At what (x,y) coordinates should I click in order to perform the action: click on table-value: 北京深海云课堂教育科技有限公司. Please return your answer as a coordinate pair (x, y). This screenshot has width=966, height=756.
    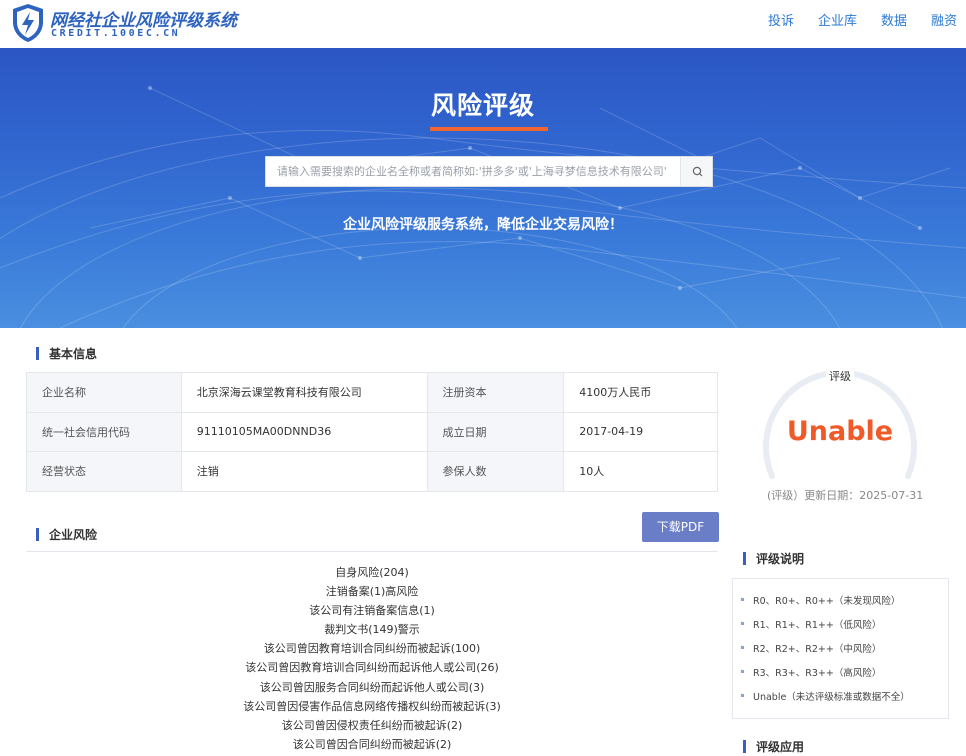
    Looking at the image, I should click on (304, 392).